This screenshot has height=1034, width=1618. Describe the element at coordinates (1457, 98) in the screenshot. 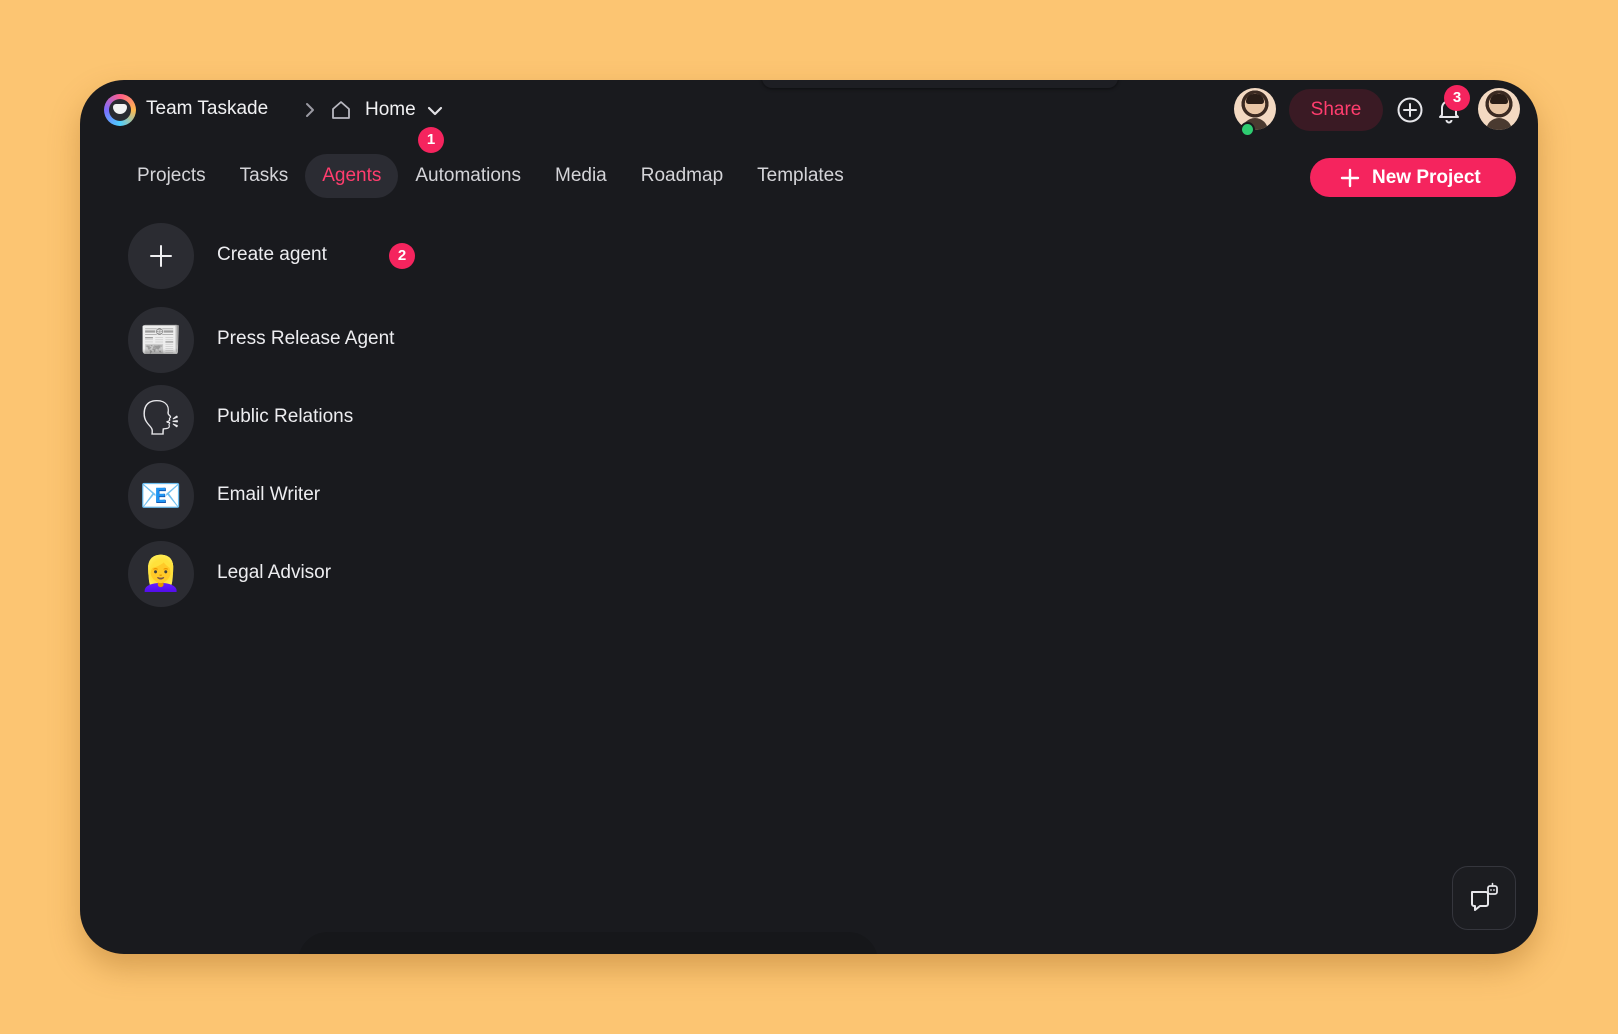

I see `notification-count-badge: 3` at that location.